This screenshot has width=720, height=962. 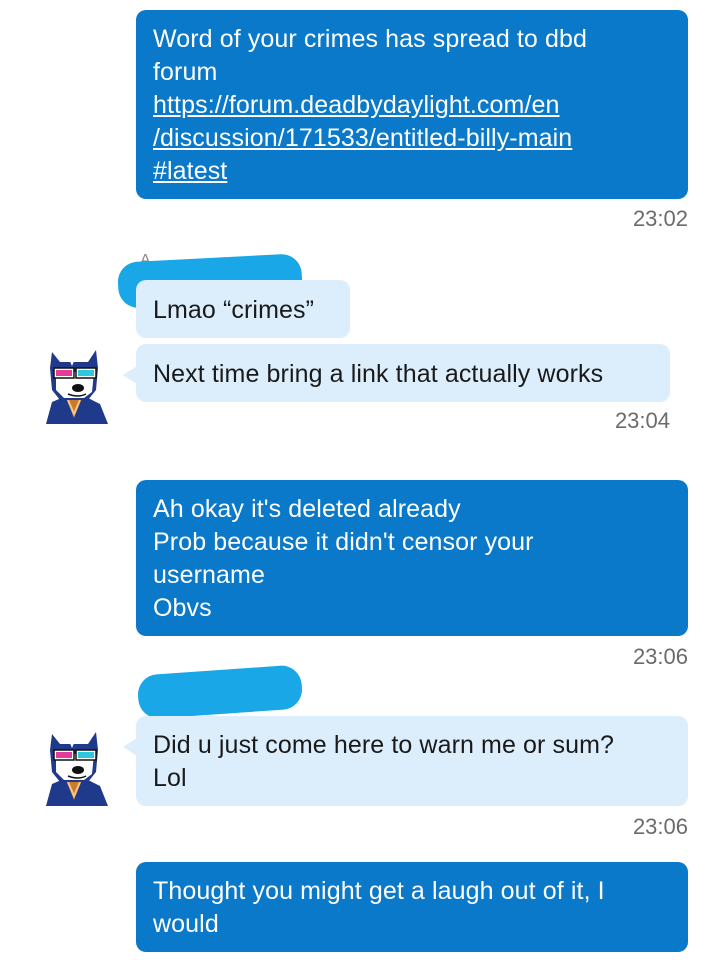 What do you see at coordinates (170, 778) in the screenshot?
I see `message-text-line: Lol` at bounding box center [170, 778].